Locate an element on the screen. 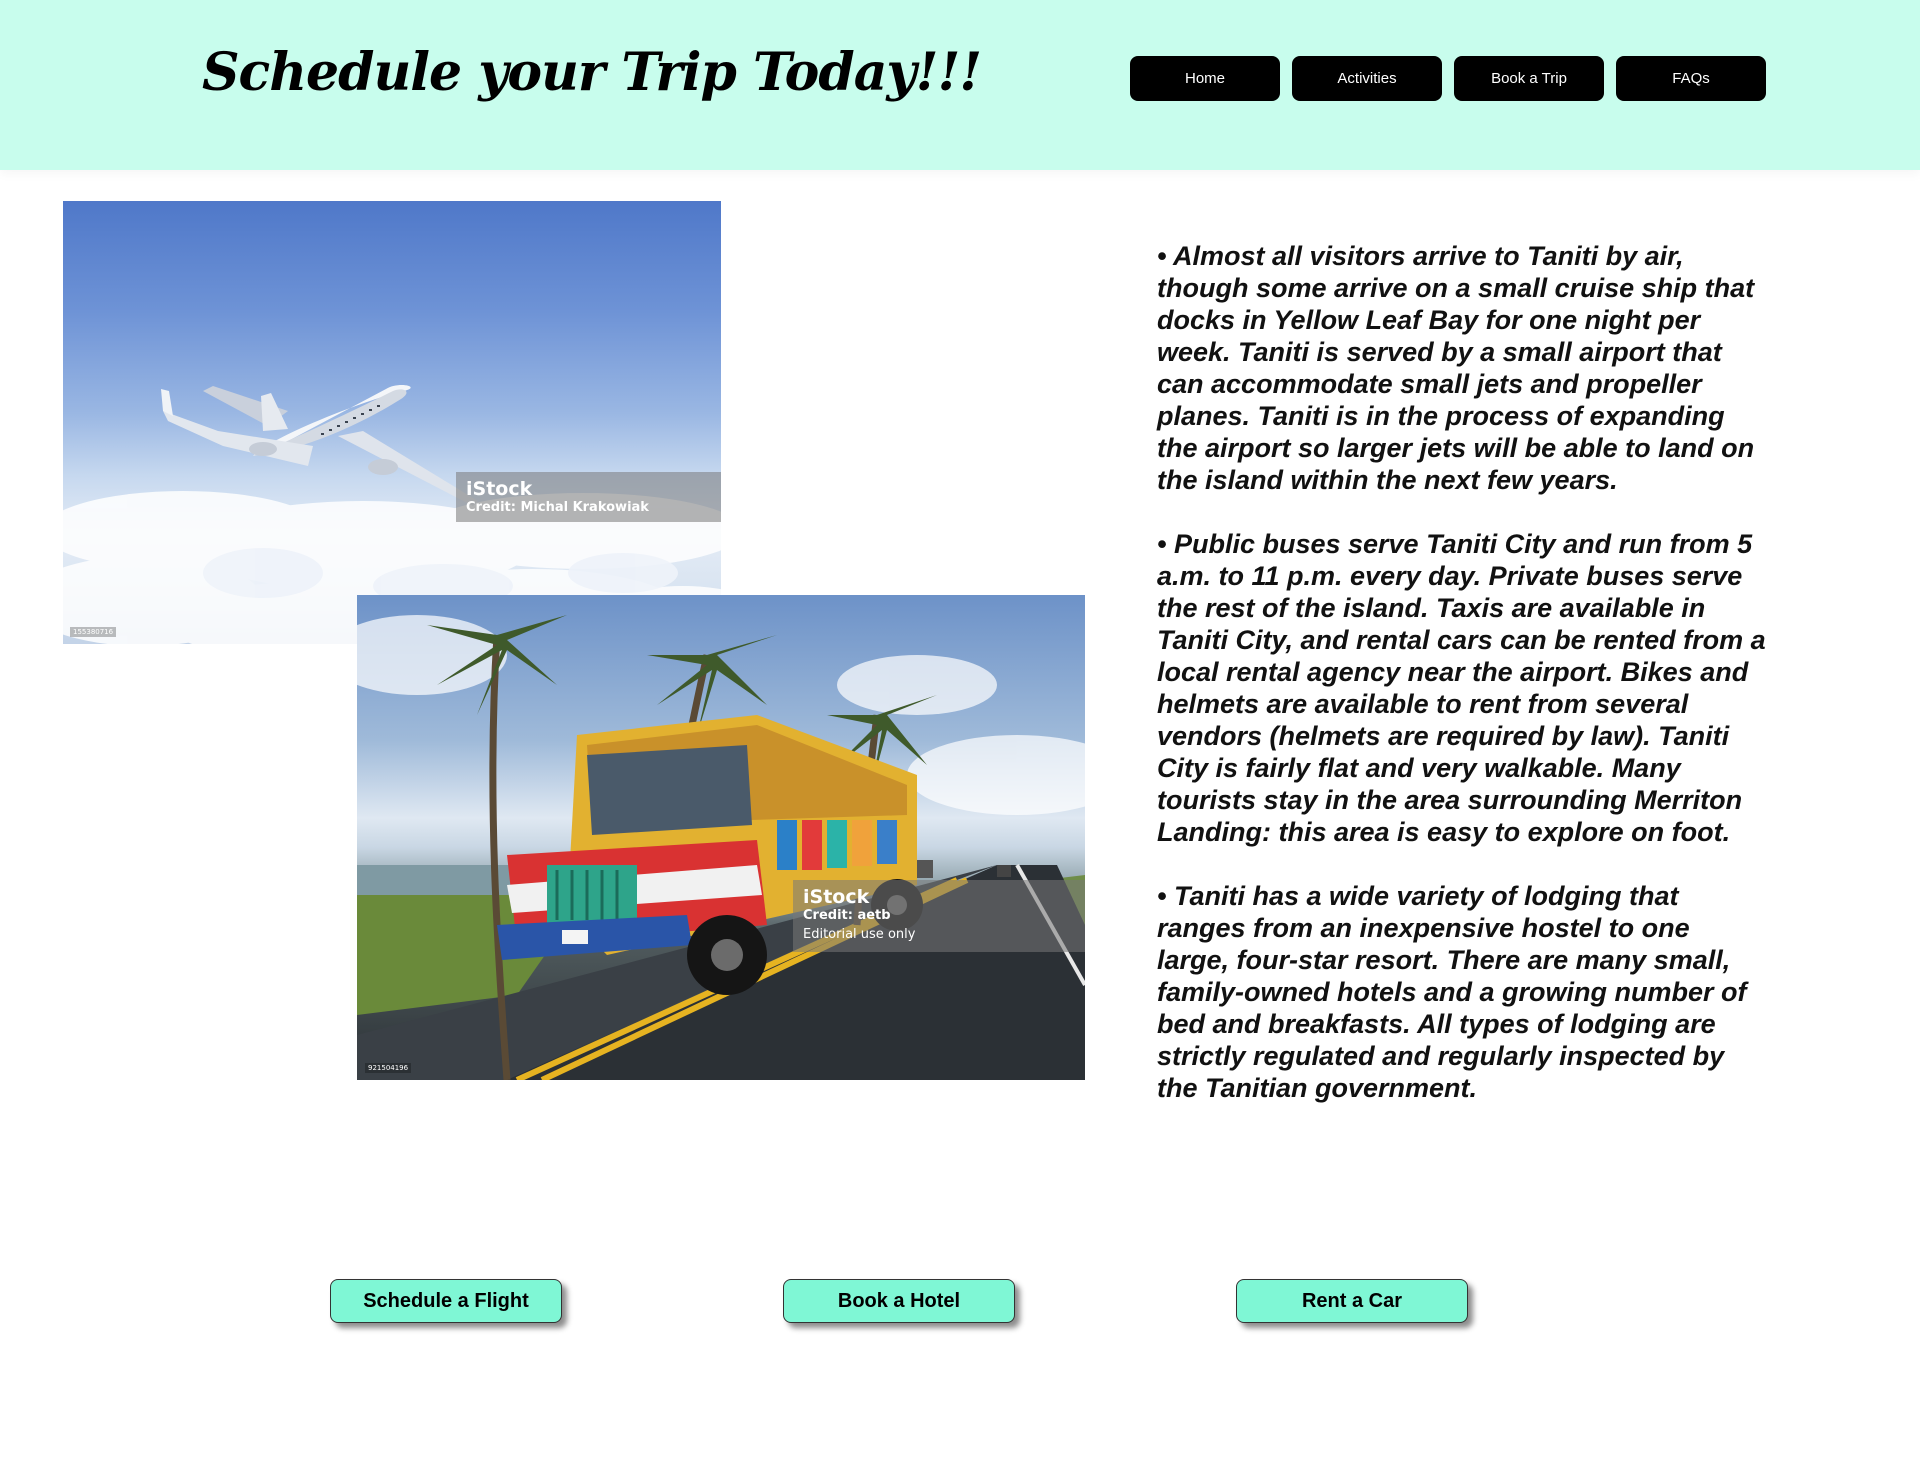  bus-illustration is located at coordinates (721, 847).